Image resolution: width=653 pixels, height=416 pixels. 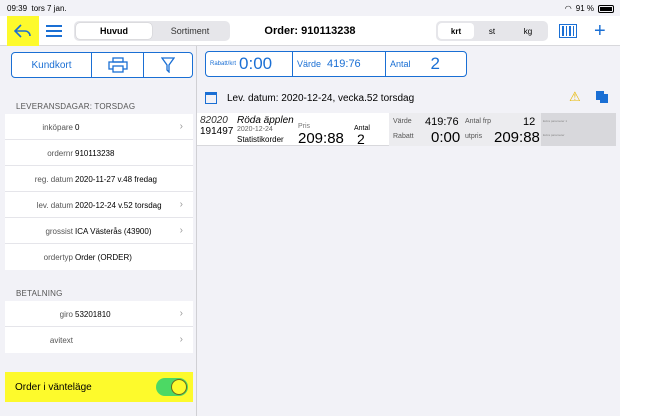 I want to click on totals-varde-label: Värde, so click(x=309, y=64).